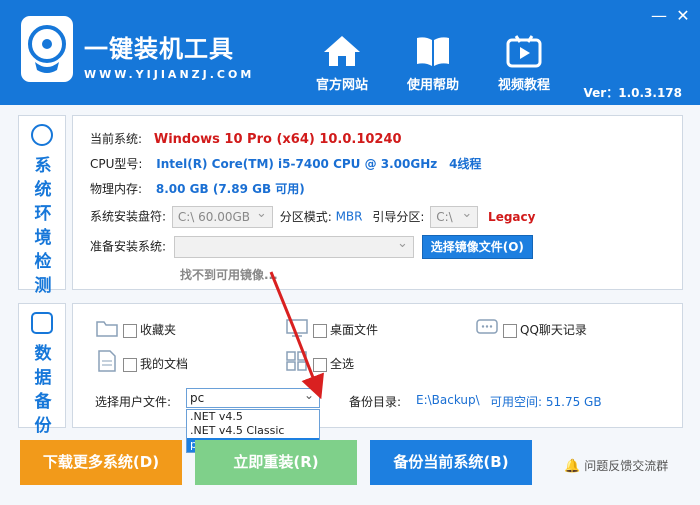  I want to click on current-os-row: 当前系统: Windows 10 Pro (x64) 10.0.10240, so click(246, 138).